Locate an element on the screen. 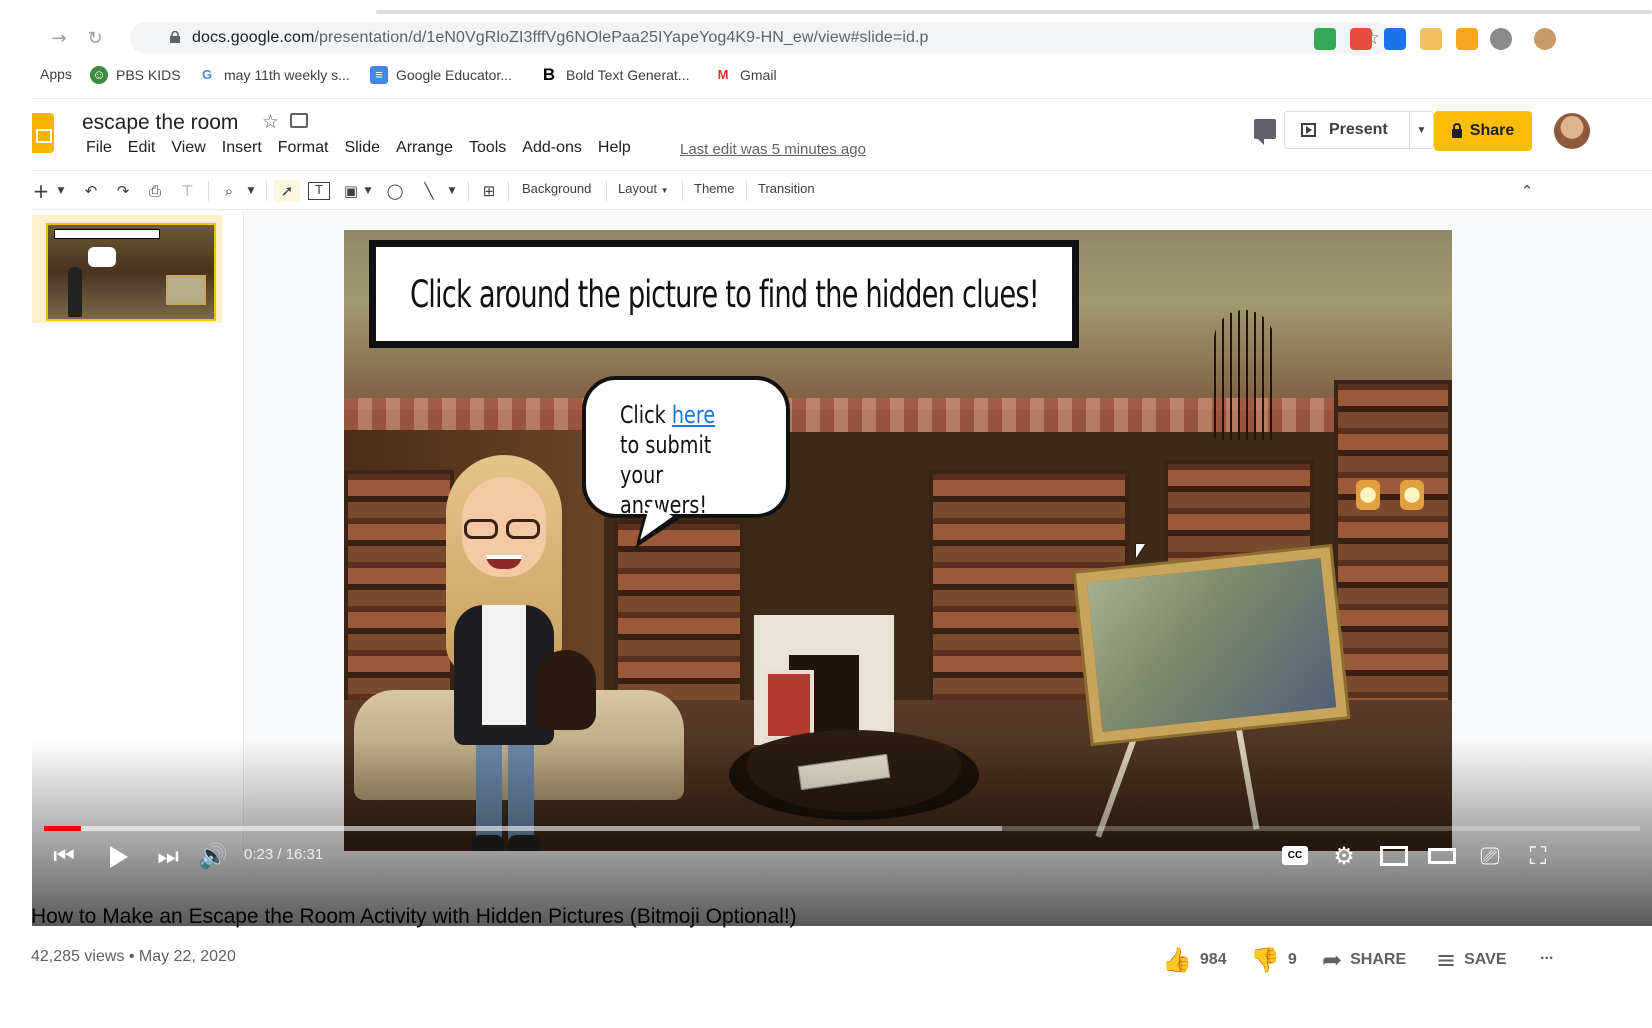 The image size is (1652, 1028). transition-button: Transition is located at coordinates (786, 188).